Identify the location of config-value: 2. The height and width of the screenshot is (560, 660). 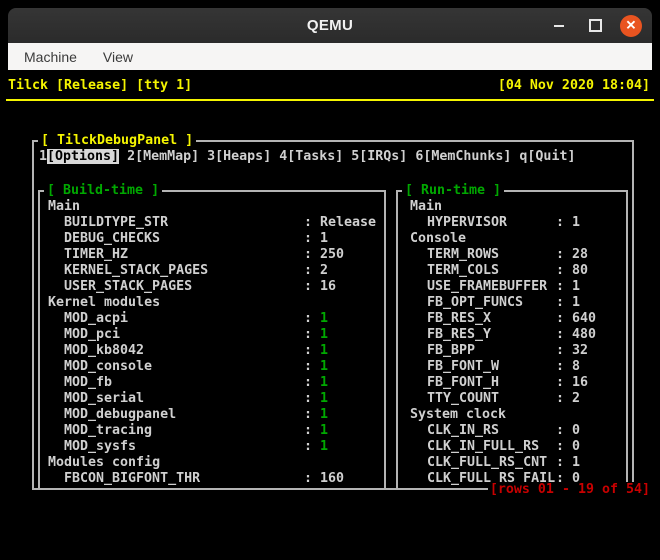
(324, 270).